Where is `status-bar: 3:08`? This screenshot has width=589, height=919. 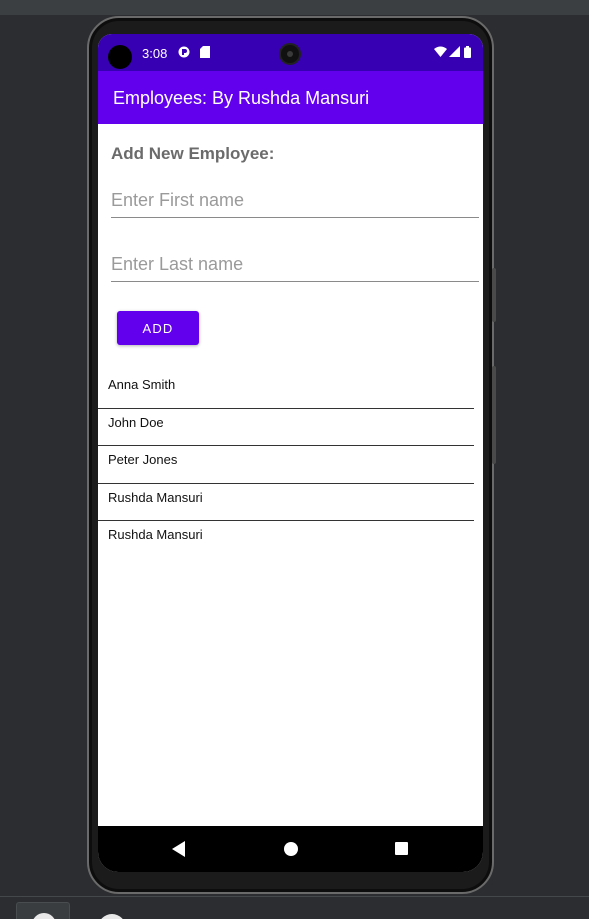
status-bar: 3:08 is located at coordinates (290, 52).